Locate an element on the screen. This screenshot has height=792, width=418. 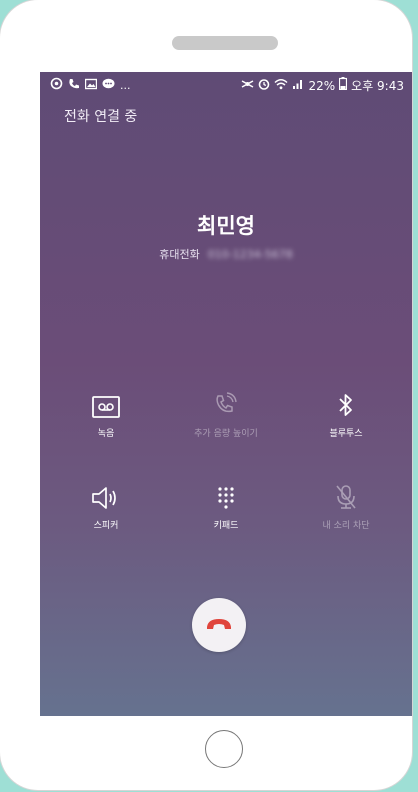
speaker-button: 스피커 is located at coordinates (106, 503).